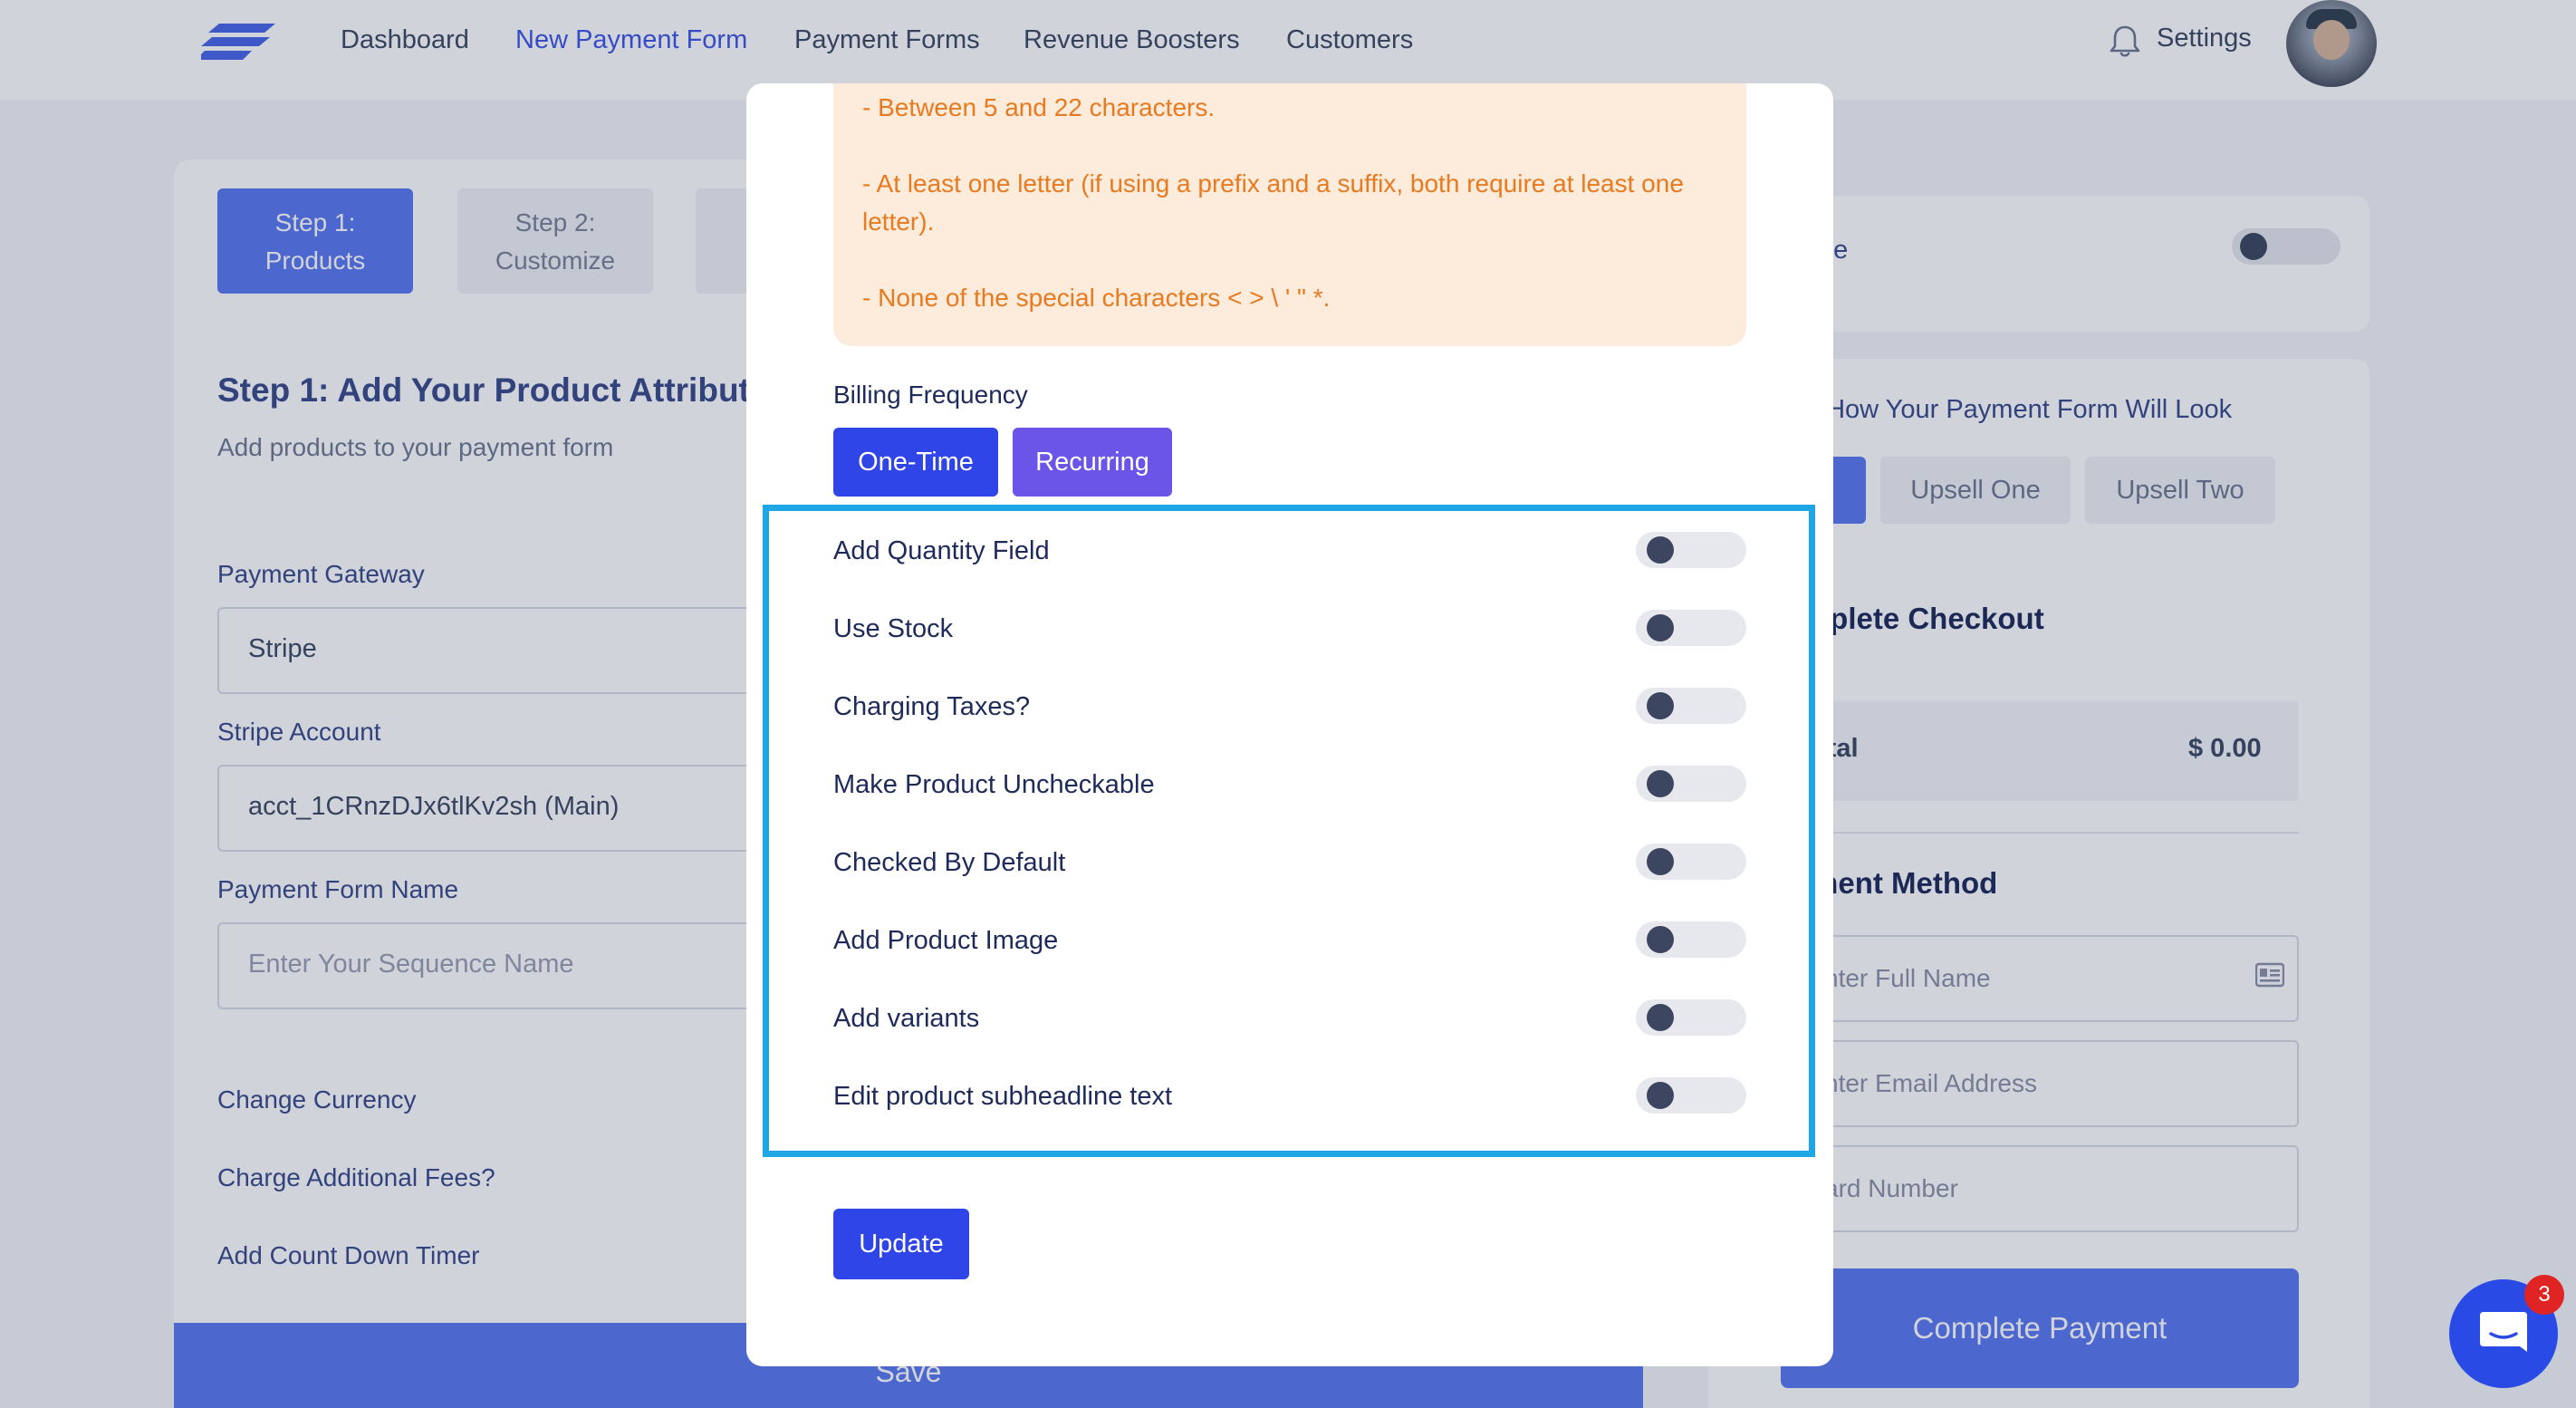 This screenshot has height=1408, width=2576. I want to click on option-checked-default-label: Checked By Default, so click(949, 863).